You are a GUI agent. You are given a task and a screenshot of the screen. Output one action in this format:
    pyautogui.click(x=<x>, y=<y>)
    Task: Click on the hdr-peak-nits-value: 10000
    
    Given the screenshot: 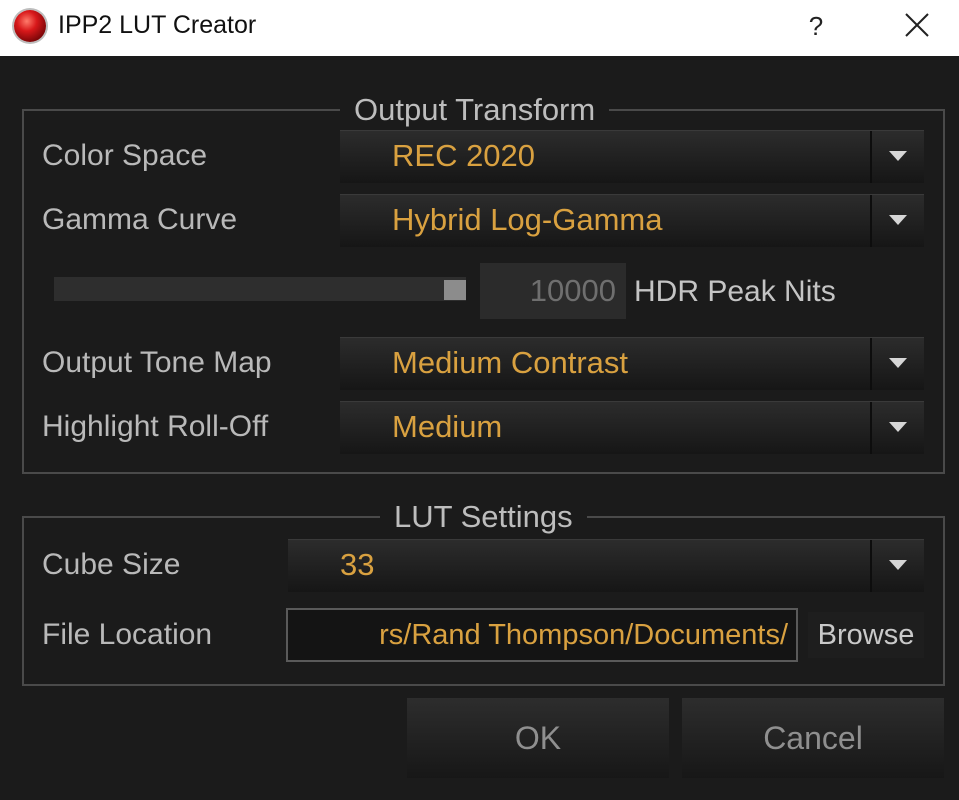 What is the action you would take?
    pyautogui.click(x=572, y=290)
    